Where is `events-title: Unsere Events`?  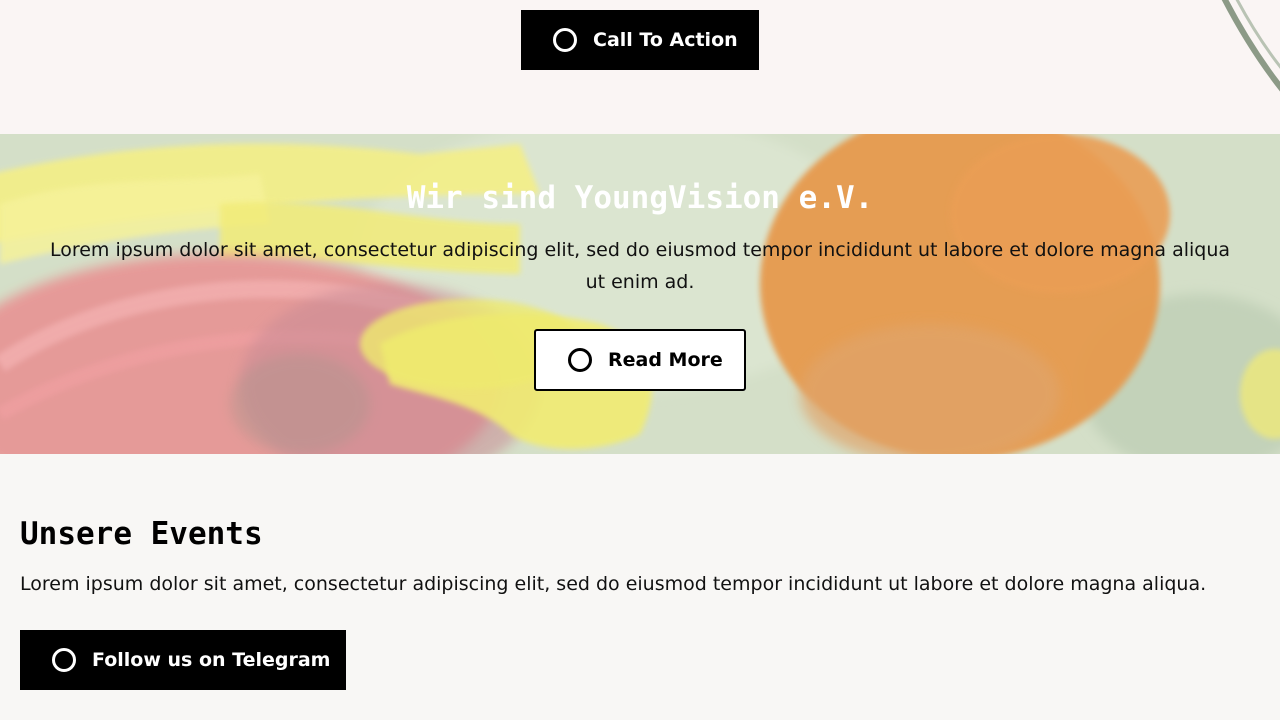 events-title: Unsere Events is located at coordinates (141, 534).